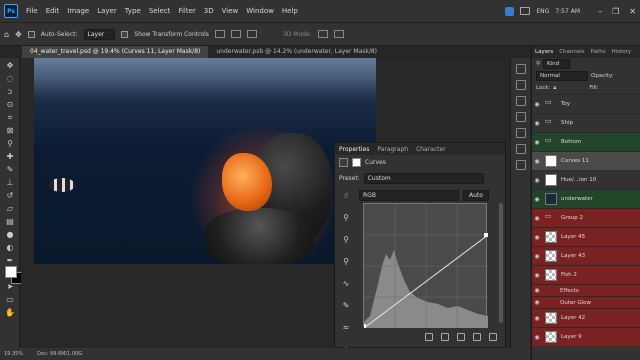 The image size is (640, 360). I want to click on minimize-icon: –, so click(600, 11).